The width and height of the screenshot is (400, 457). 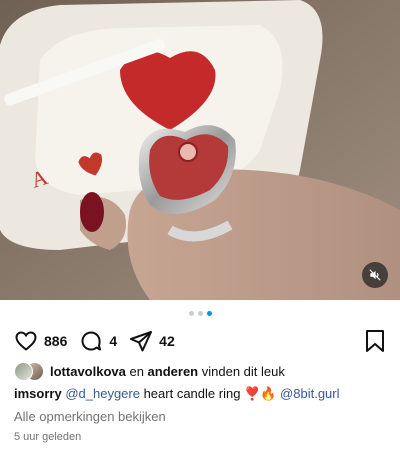 What do you see at coordinates (136, 371) in the screenshot?
I see `likes-connector: en` at bounding box center [136, 371].